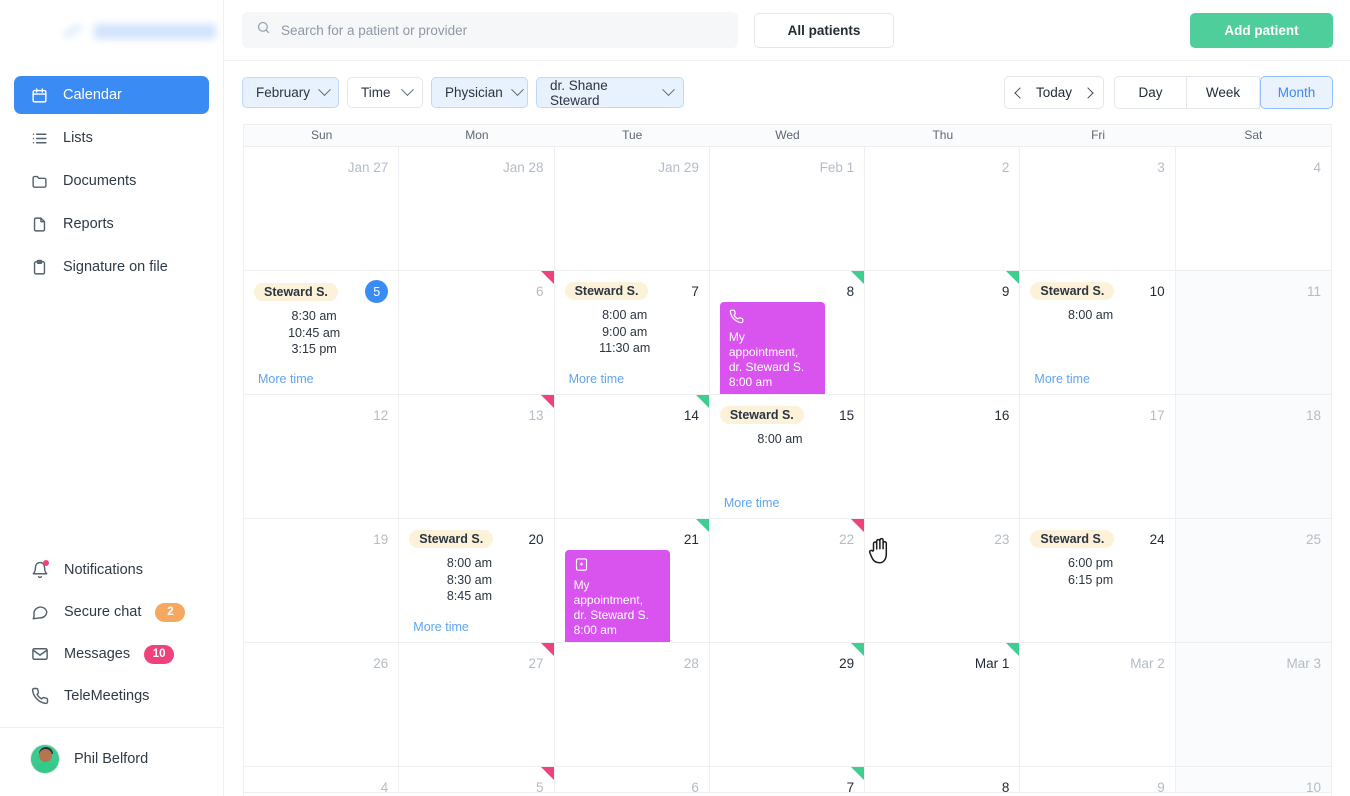 The width and height of the screenshot is (1350, 796). Describe the element at coordinates (469, 596) in the screenshot. I see `appointment-time: 8:45 am` at that location.